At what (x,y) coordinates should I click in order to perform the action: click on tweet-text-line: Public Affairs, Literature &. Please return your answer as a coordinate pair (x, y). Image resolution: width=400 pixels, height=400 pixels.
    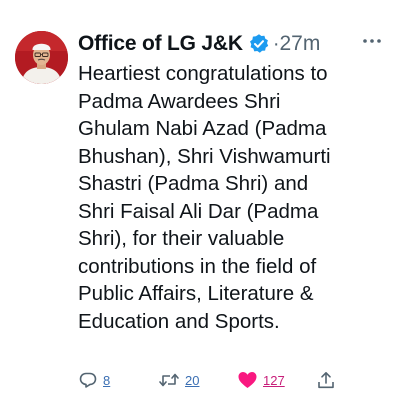
    Looking at the image, I should click on (196, 293).